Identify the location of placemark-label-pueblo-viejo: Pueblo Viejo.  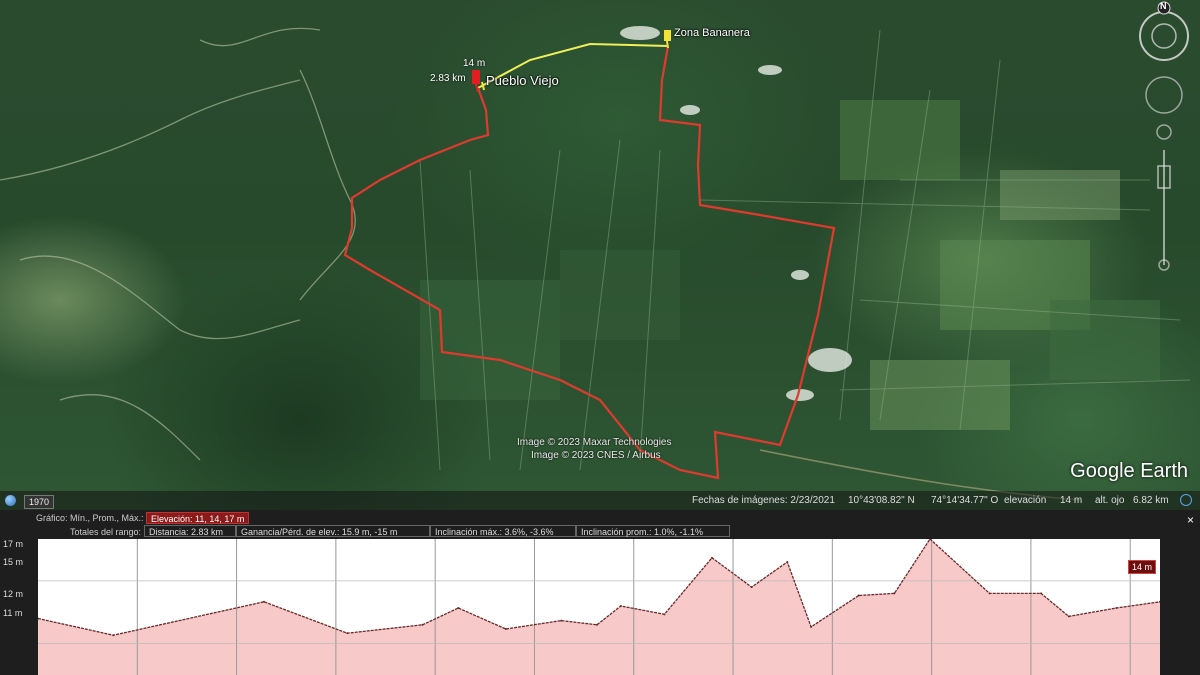
(522, 80).